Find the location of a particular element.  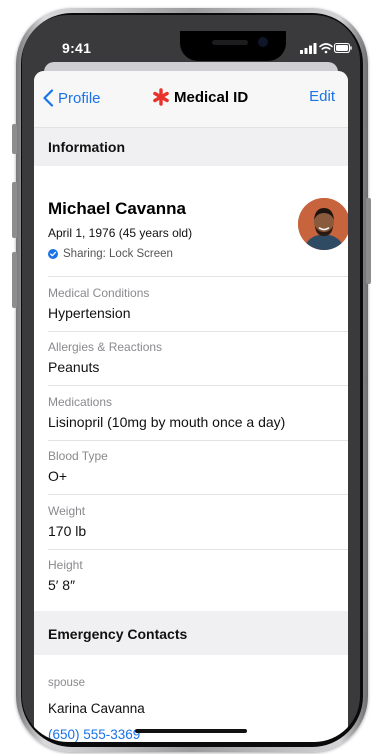

field-value: Peanuts is located at coordinates (74, 367).